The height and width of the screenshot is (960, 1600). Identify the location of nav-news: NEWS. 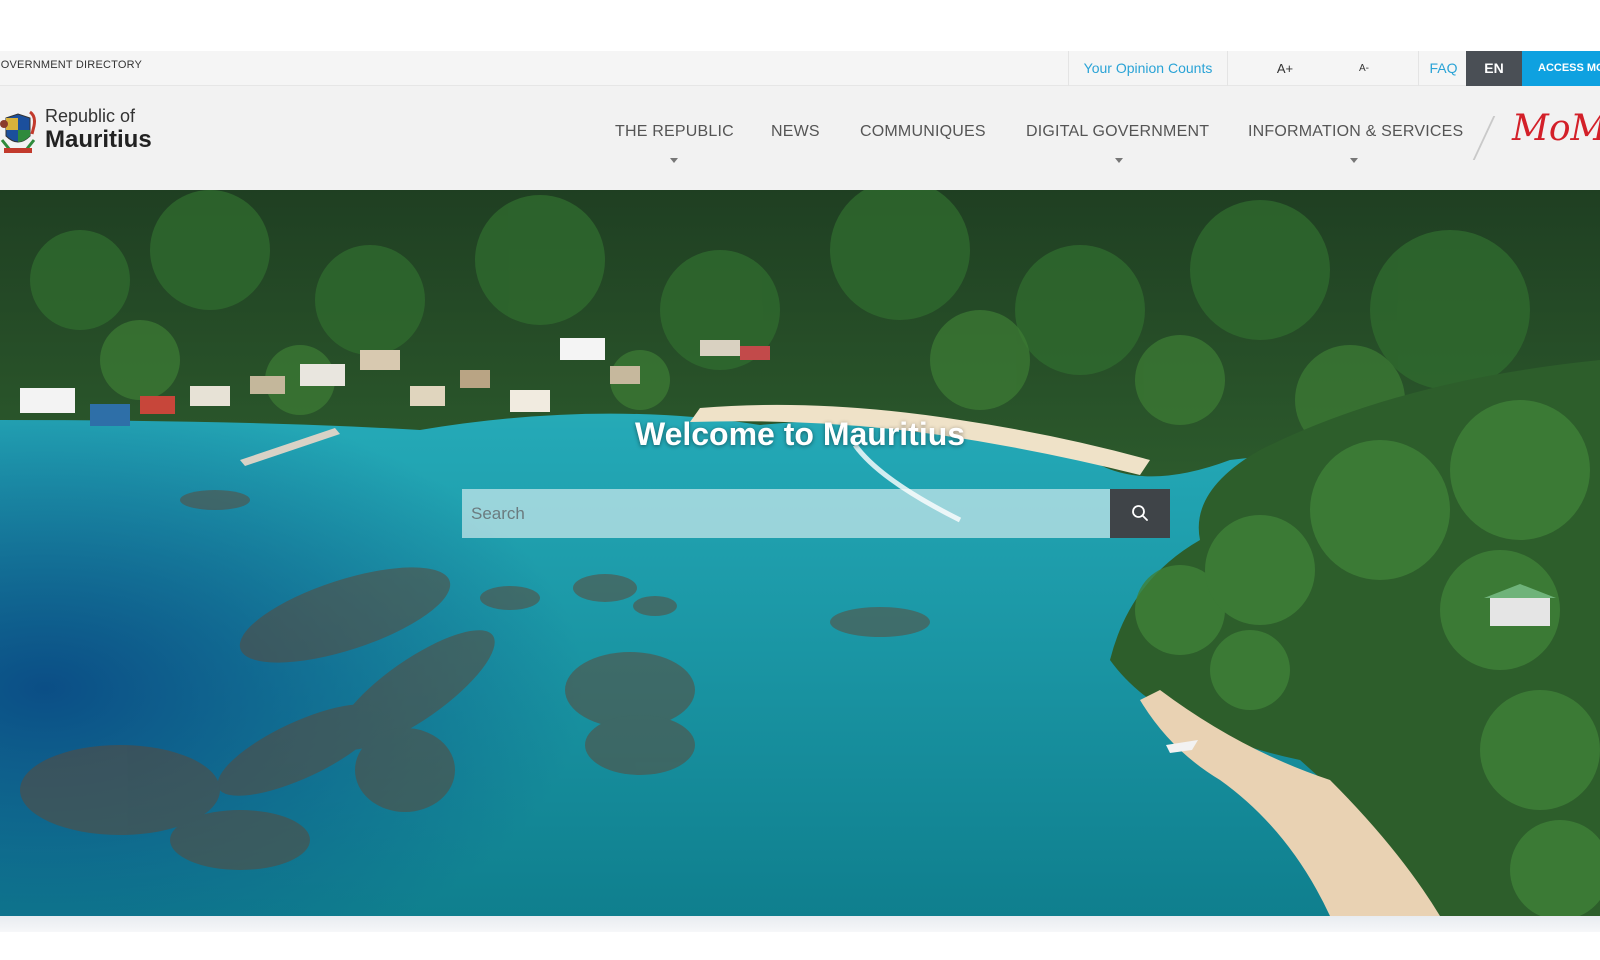
(797, 138).